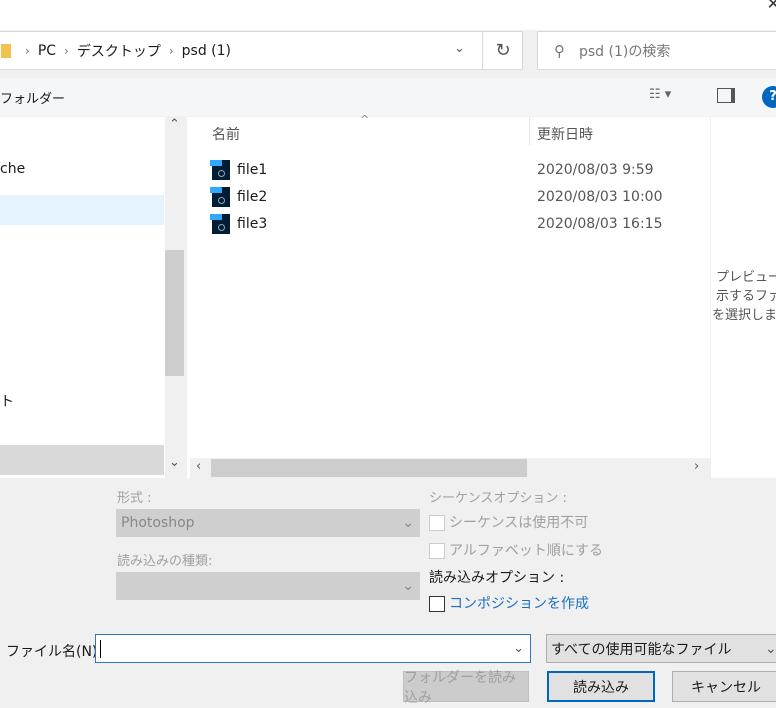 The width and height of the screenshot is (776, 708). What do you see at coordinates (158, 523) in the screenshot?
I see `format-value: Photoshop` at bounding box center [158, 523].